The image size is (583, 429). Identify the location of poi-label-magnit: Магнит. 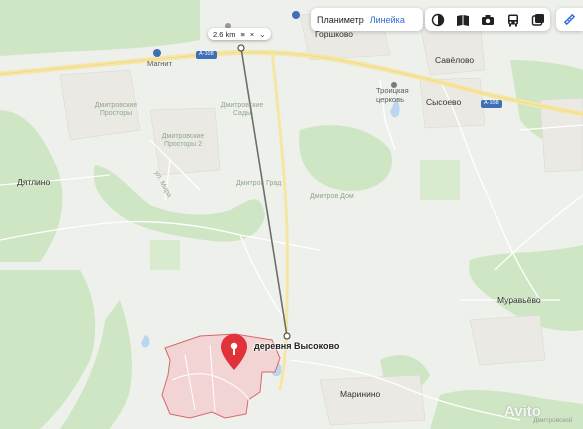
(160, 63).